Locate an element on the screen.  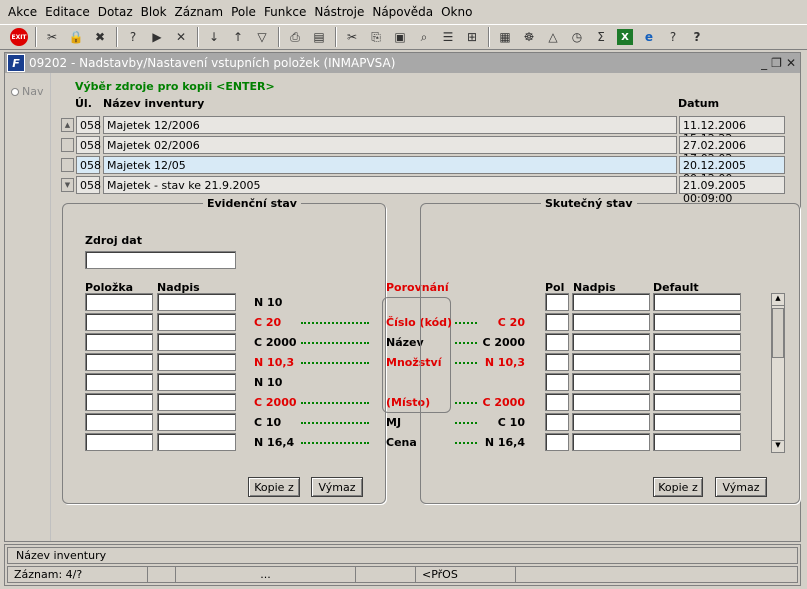
menu-item-6: Funkce is located at coordinates (285, 12).